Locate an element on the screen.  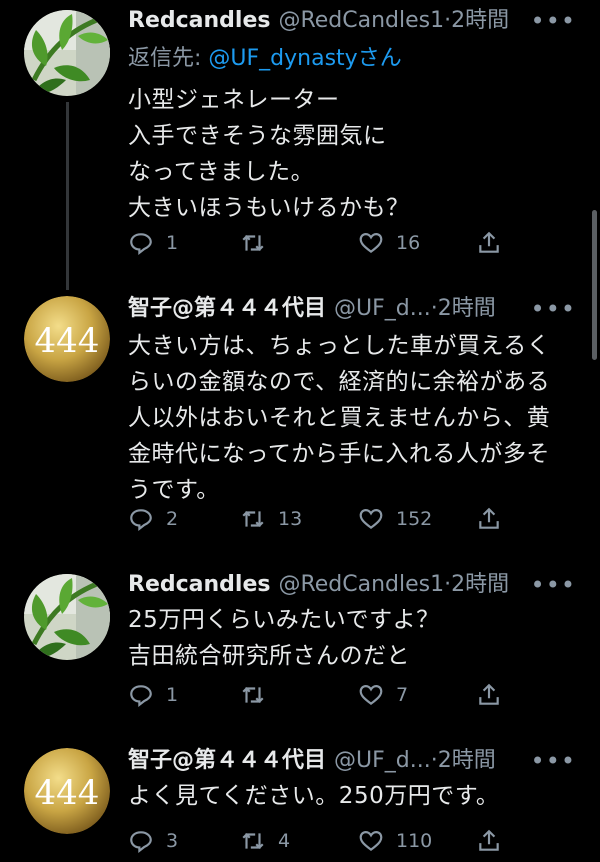
reply-to-label: 返信先: is located at coordinates (168, 58).